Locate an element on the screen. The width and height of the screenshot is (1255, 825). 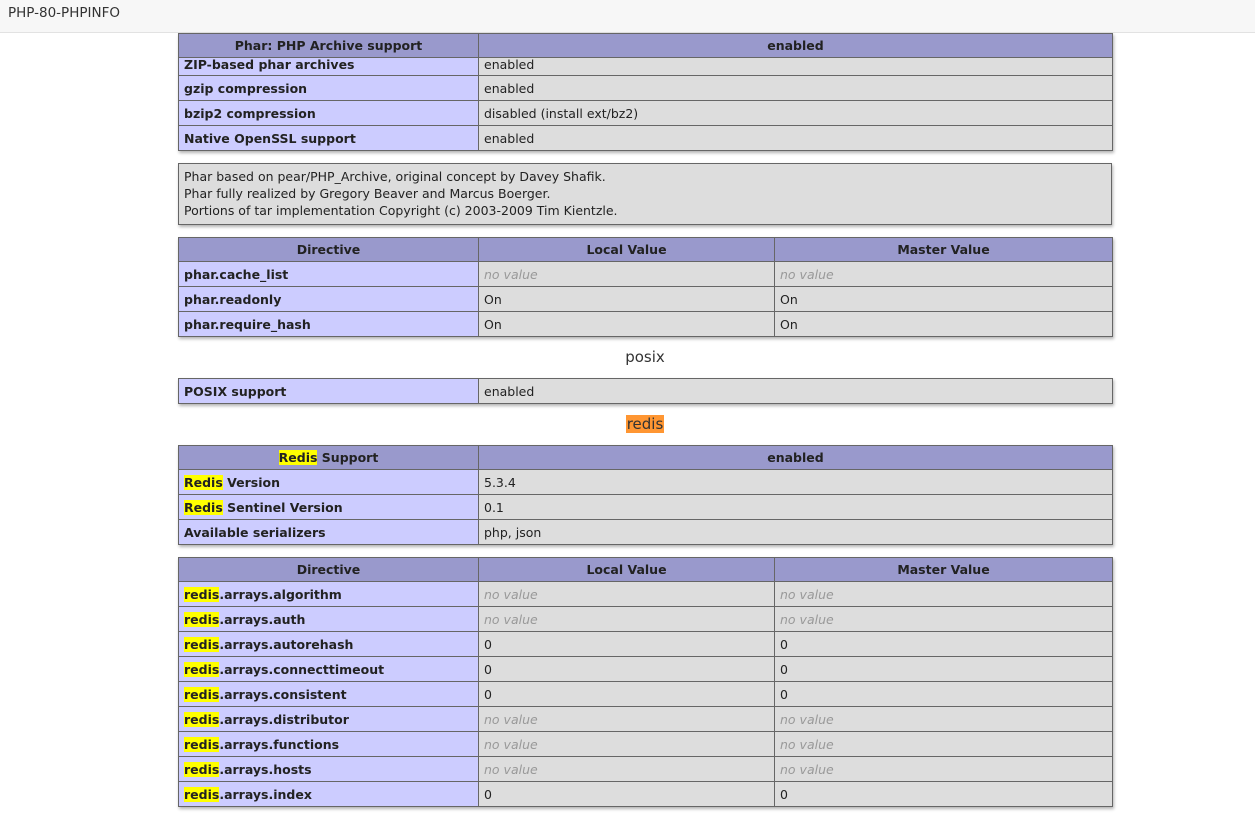
directive-suffix: .arrays.auth is located at coordinates (262, 619).